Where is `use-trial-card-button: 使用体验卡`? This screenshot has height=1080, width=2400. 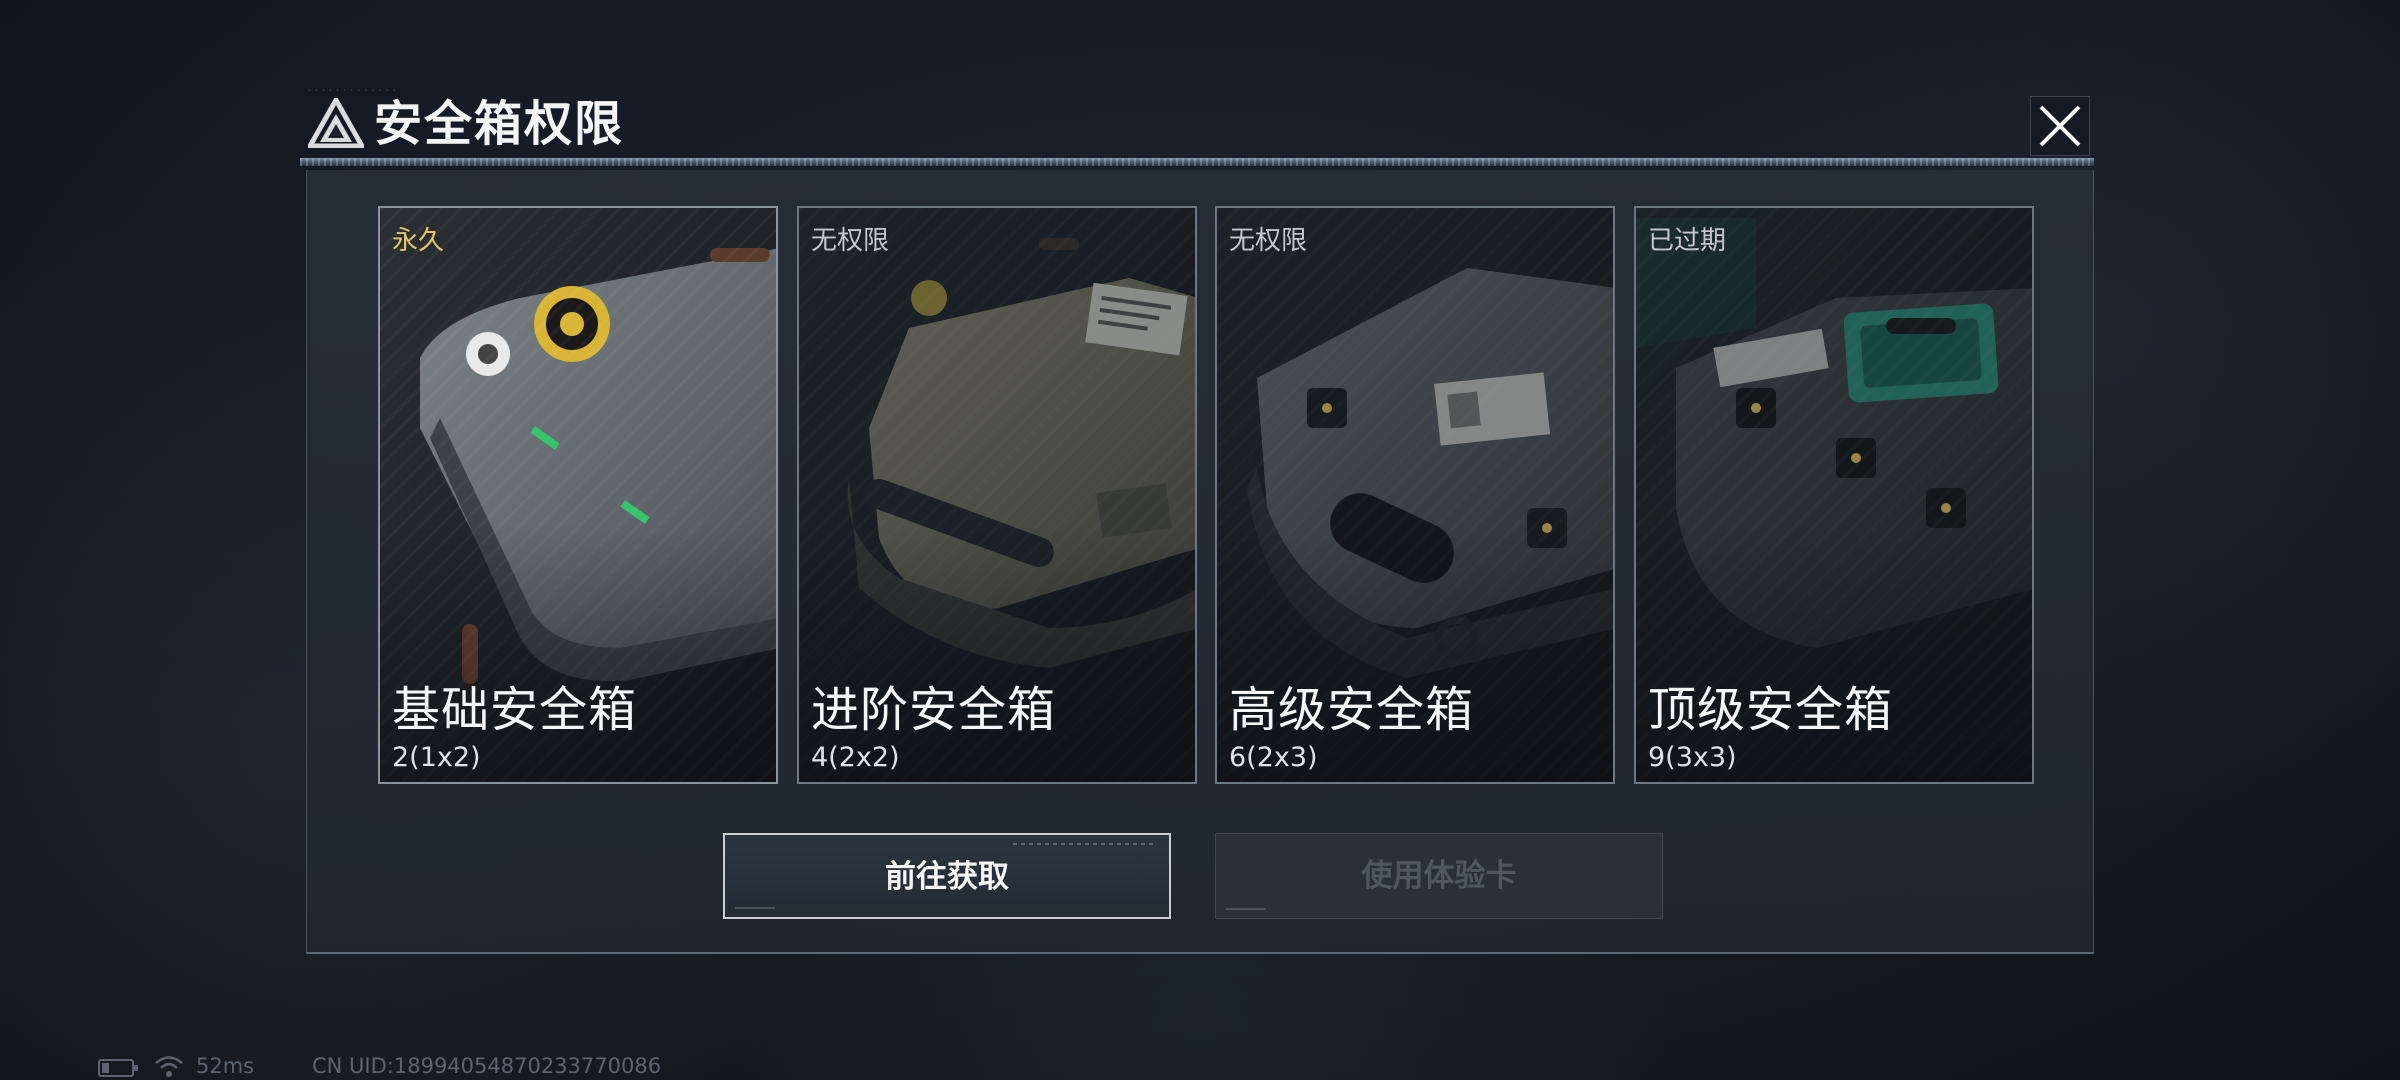 use-trial-card-button: 使用体验卡 is located at coordinates (1439, 876).